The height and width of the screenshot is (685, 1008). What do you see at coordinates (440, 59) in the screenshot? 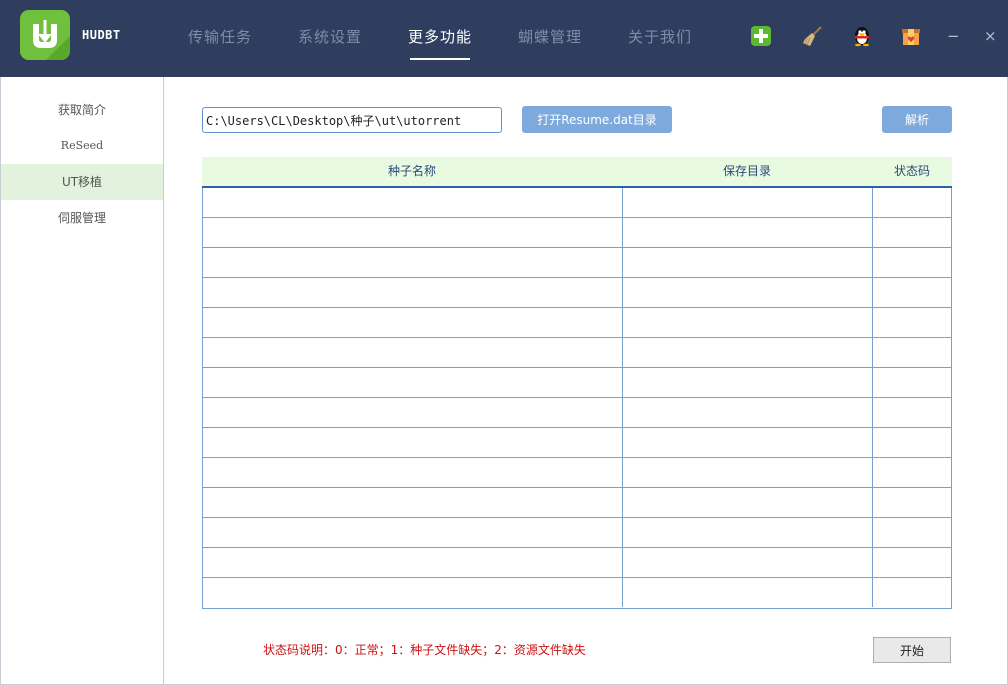
I see `active-tab-indicator` at bounding box center [440, 59].